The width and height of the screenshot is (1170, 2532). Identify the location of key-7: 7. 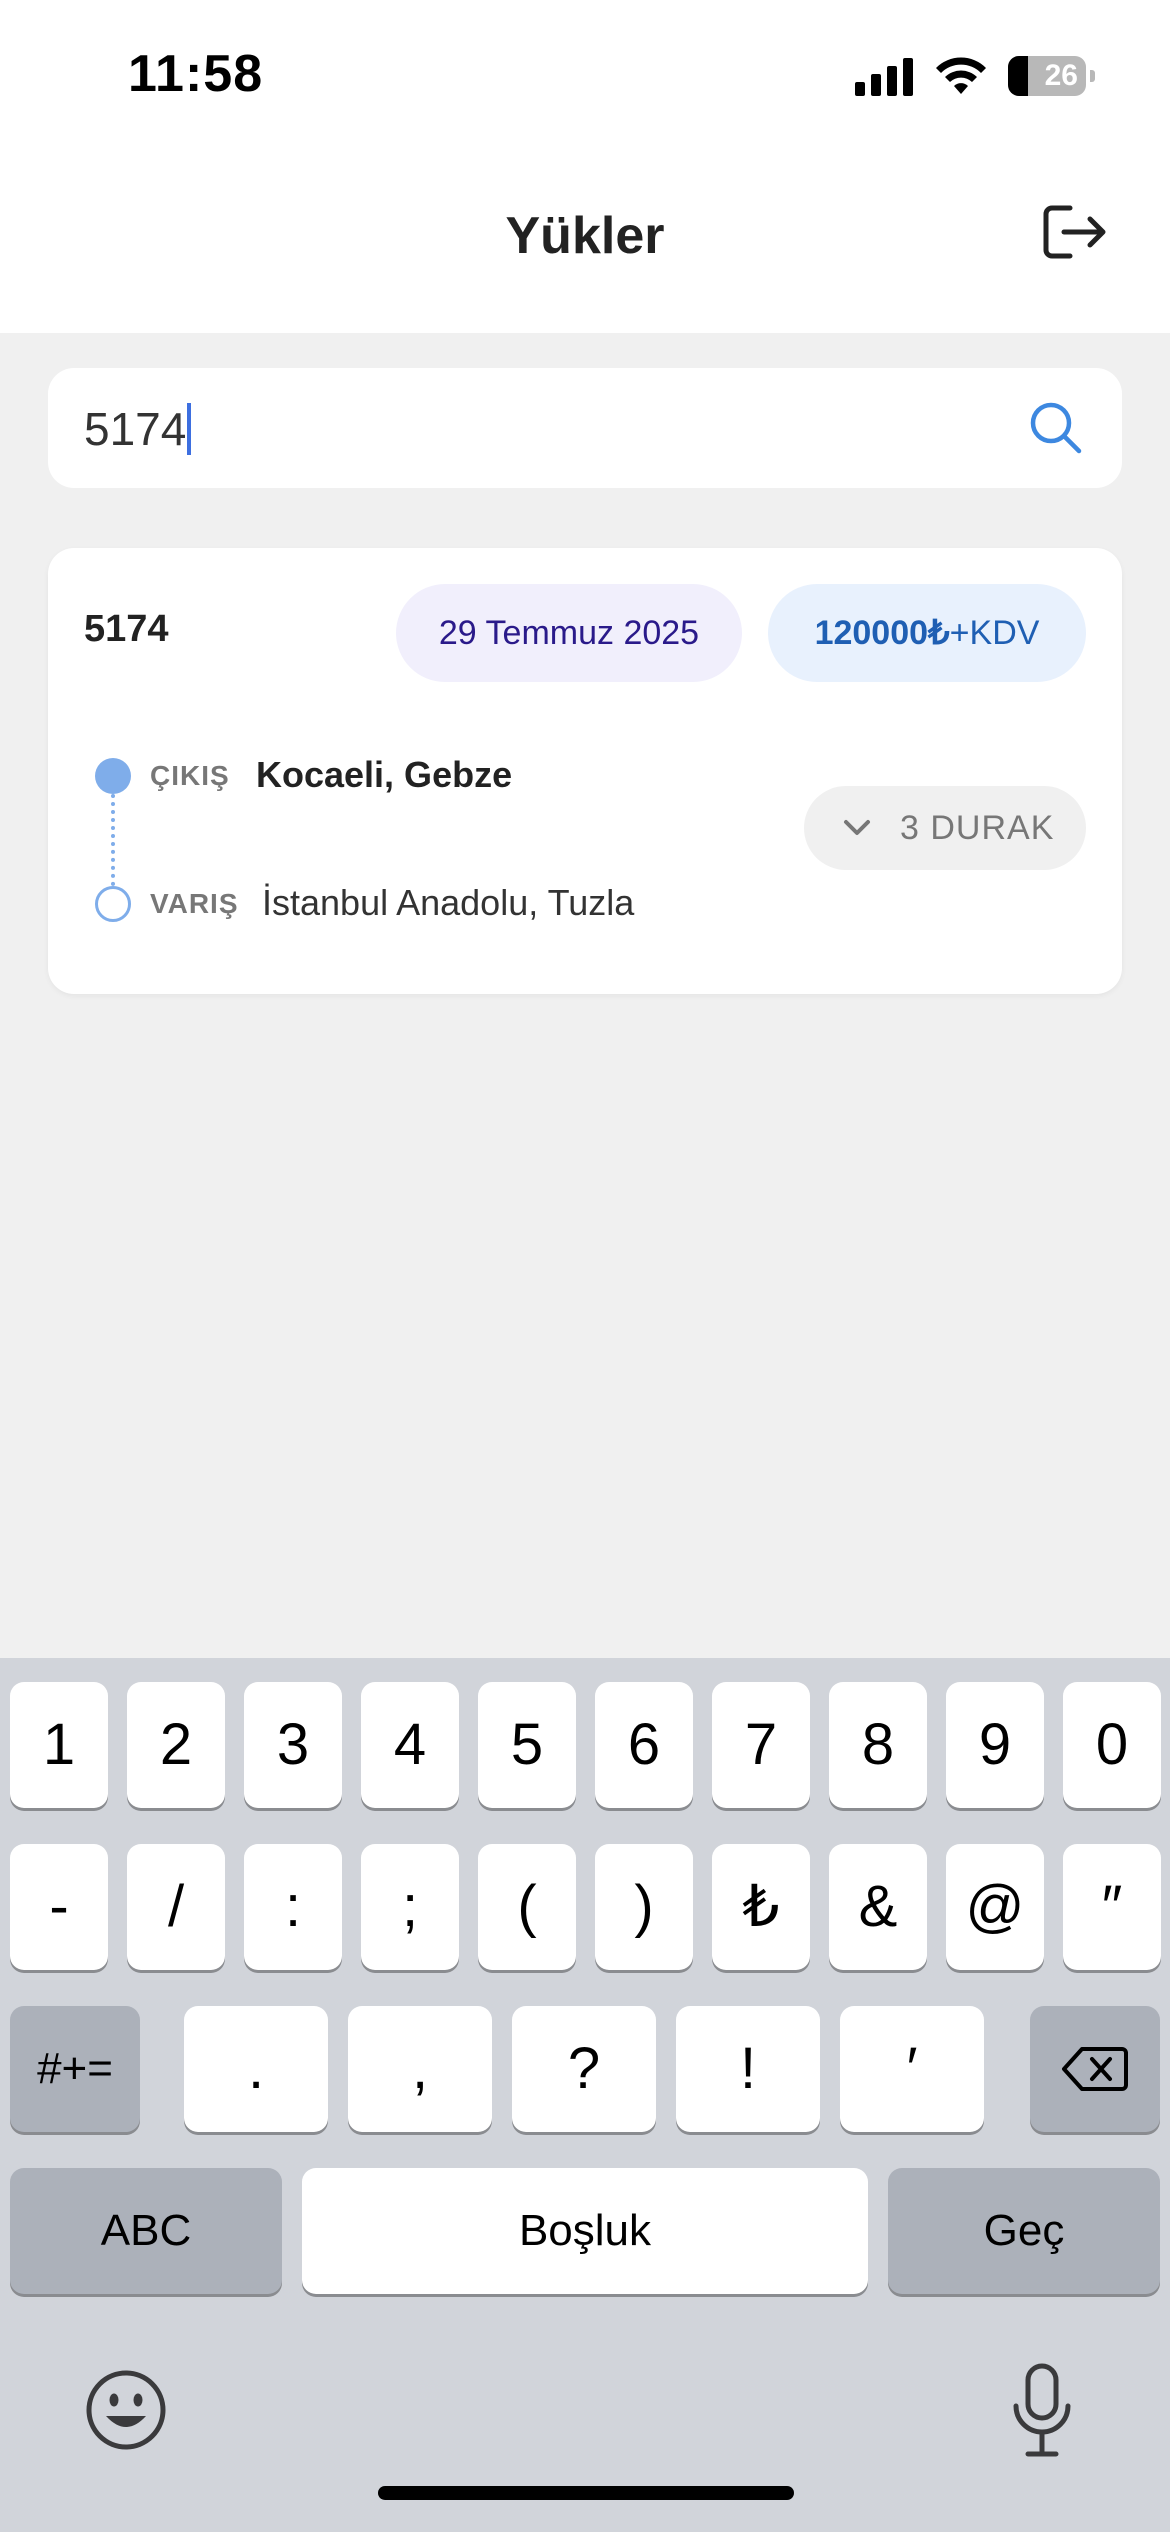
(761, 1745).